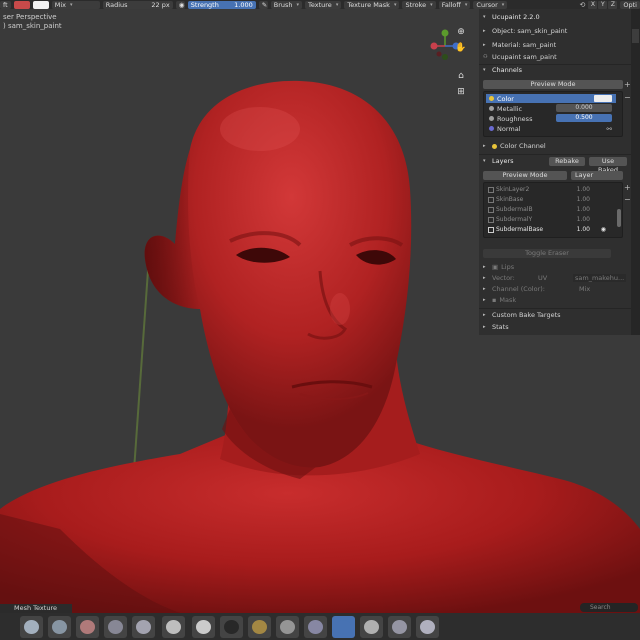 The height and width of the screenshot is (640, 640). I want to click on vector-value: UV, so click(542, 278).